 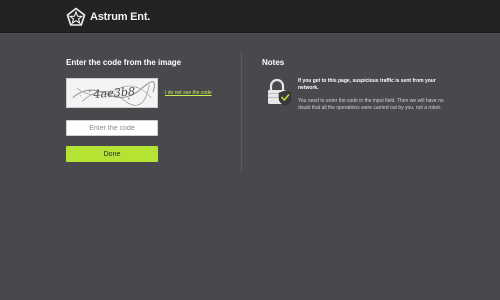 I want to click on cant-see-code-link: I do not see the code, so click(x=188, y=93).